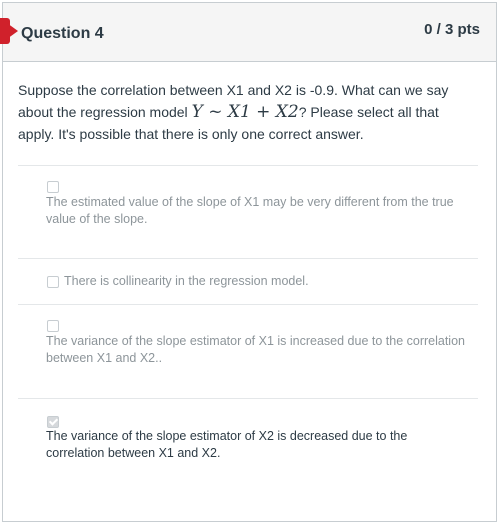 This screenshot has width=499, height=522. Describe the element at coordinates (248, 32) in the screenshot. I see `question-header: Question 4 0 / 3 pts` at that location.